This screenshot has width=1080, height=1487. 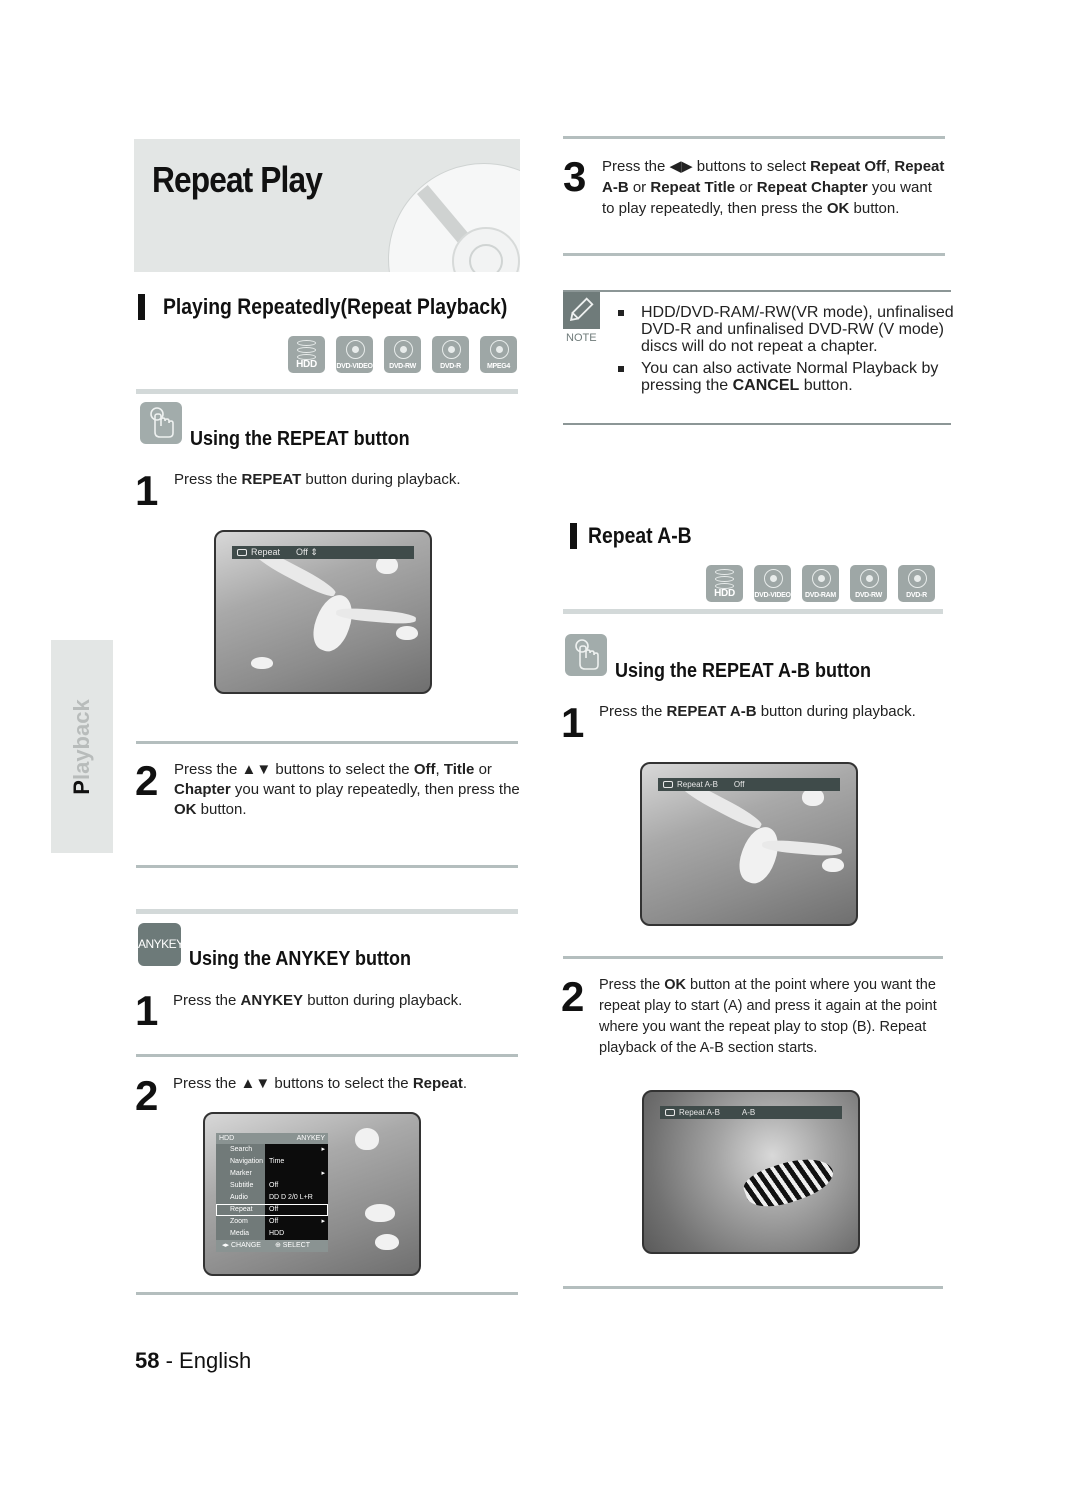 What do you see at coordinates (323, 612) in the screenshot?
I see `tv-screen-repeat: Repeat Off ⇕` at bounding box center [323, 612].